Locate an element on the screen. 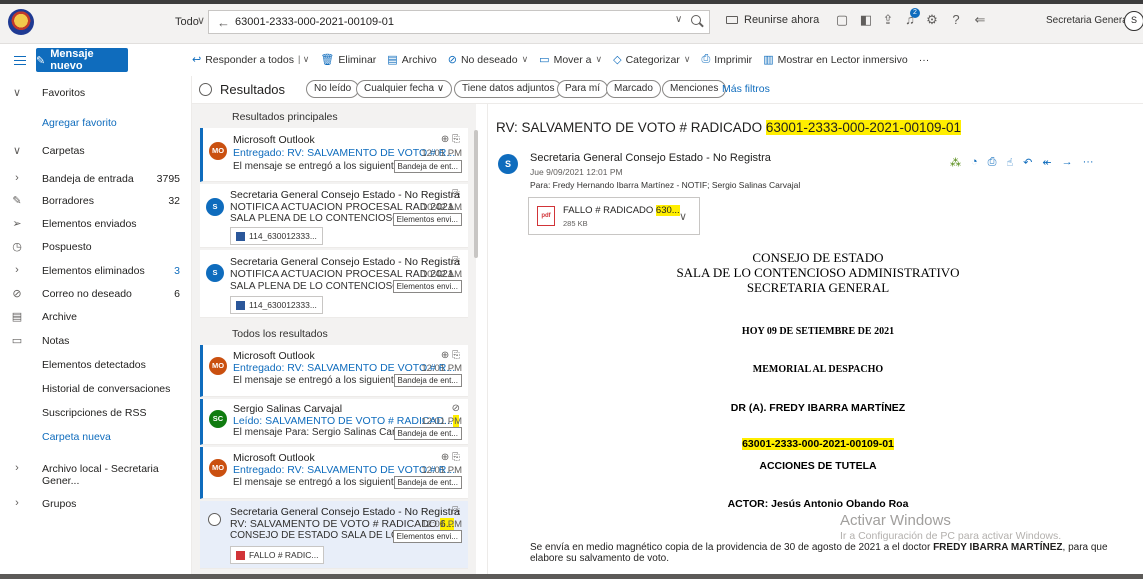 The height and width of the screenshot is (579, 1143). teams-share-icon: ⁂ is located at coordinates (955, 162).